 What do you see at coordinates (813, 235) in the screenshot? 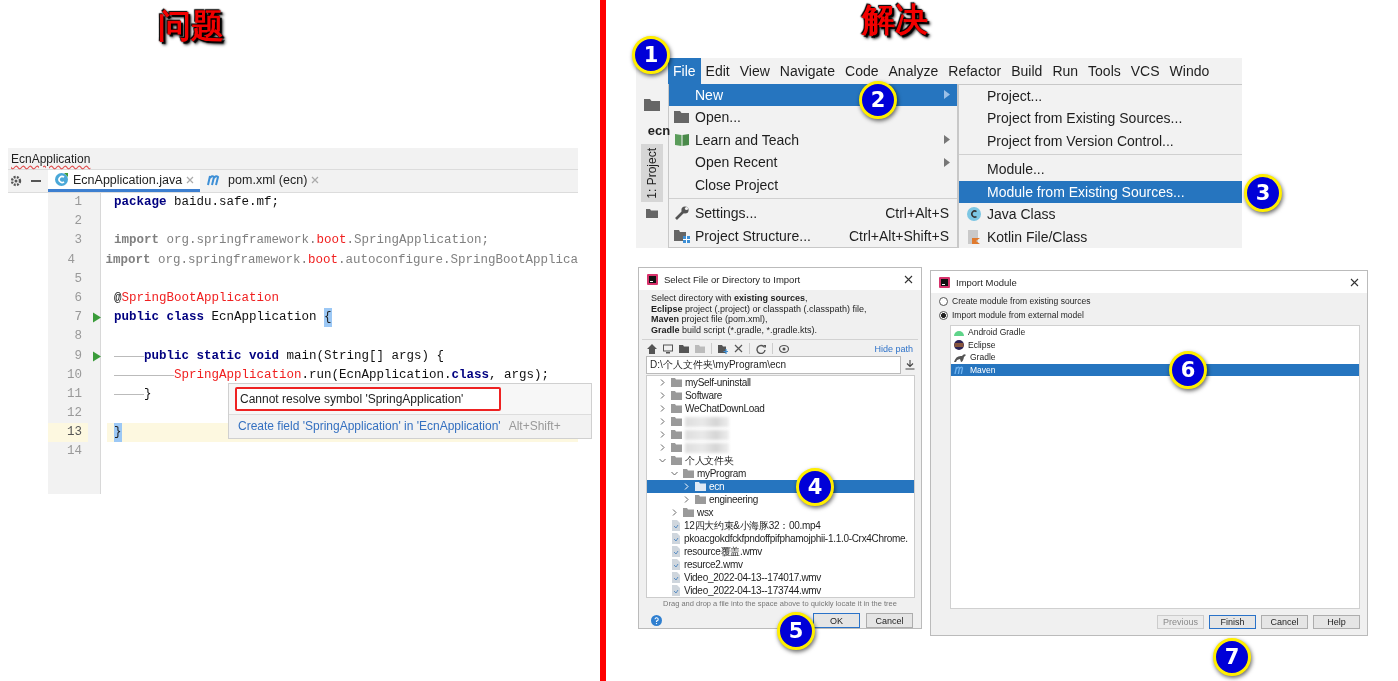
I see `menu-item: Project Structure... Ctrl+Alt+Shift+S` at bounding box center [813, 235].